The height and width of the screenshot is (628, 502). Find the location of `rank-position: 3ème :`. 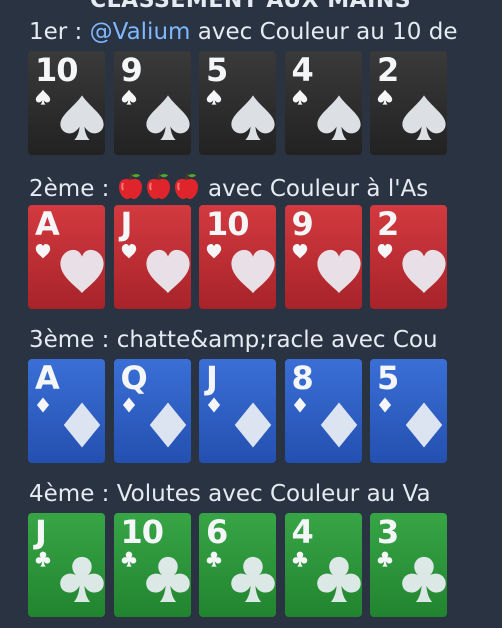

rank-position: 3ème : is located at coordinates (69, 340).